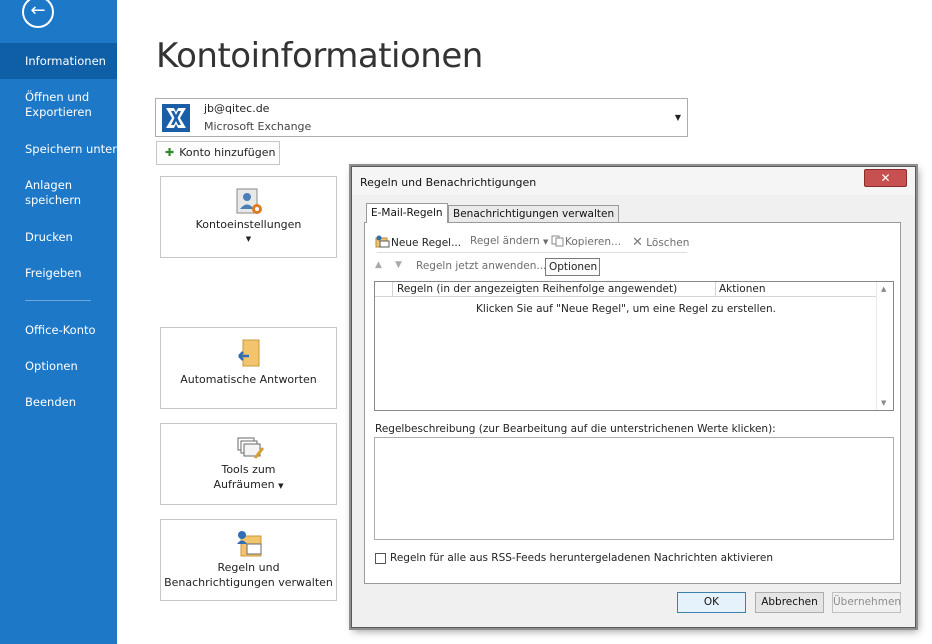 The width and height of the screenshot is (932, 644). I want to click on nav-label: Speichern unter, so click(71, 149).